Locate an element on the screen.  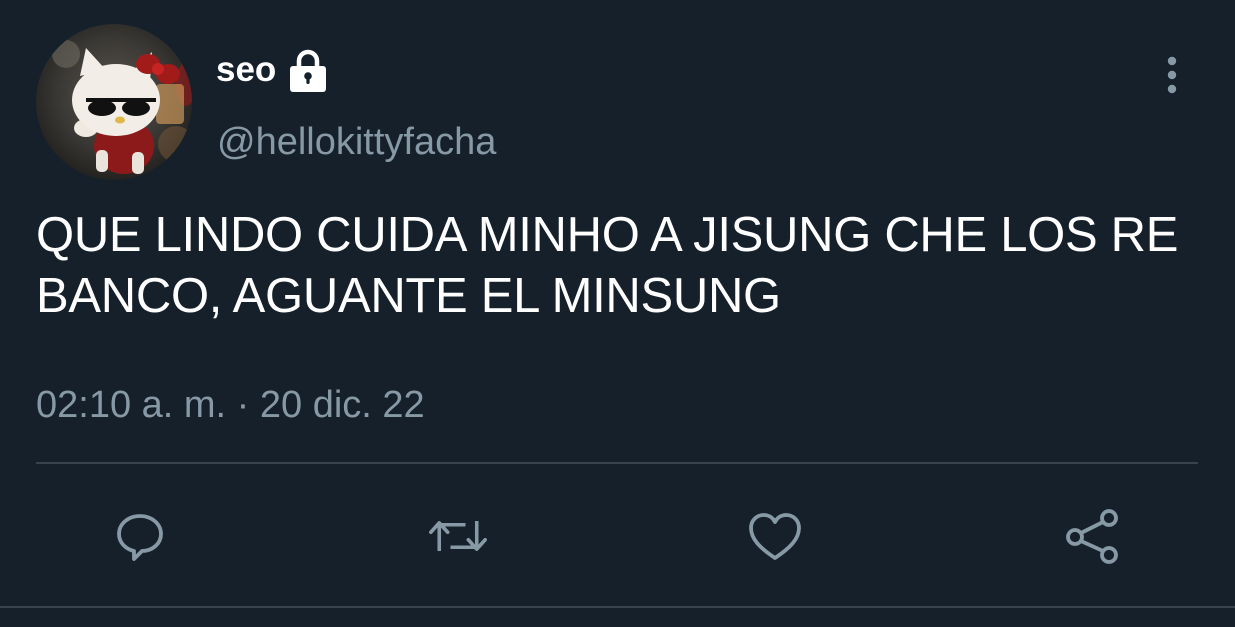
share-icon is located at coordinates (1092, 536).